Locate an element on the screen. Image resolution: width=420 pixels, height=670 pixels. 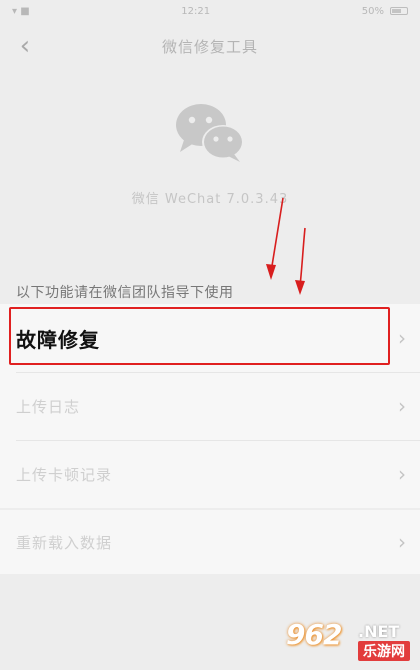
back-icon: ‹ is located at coordinates (25, 46).